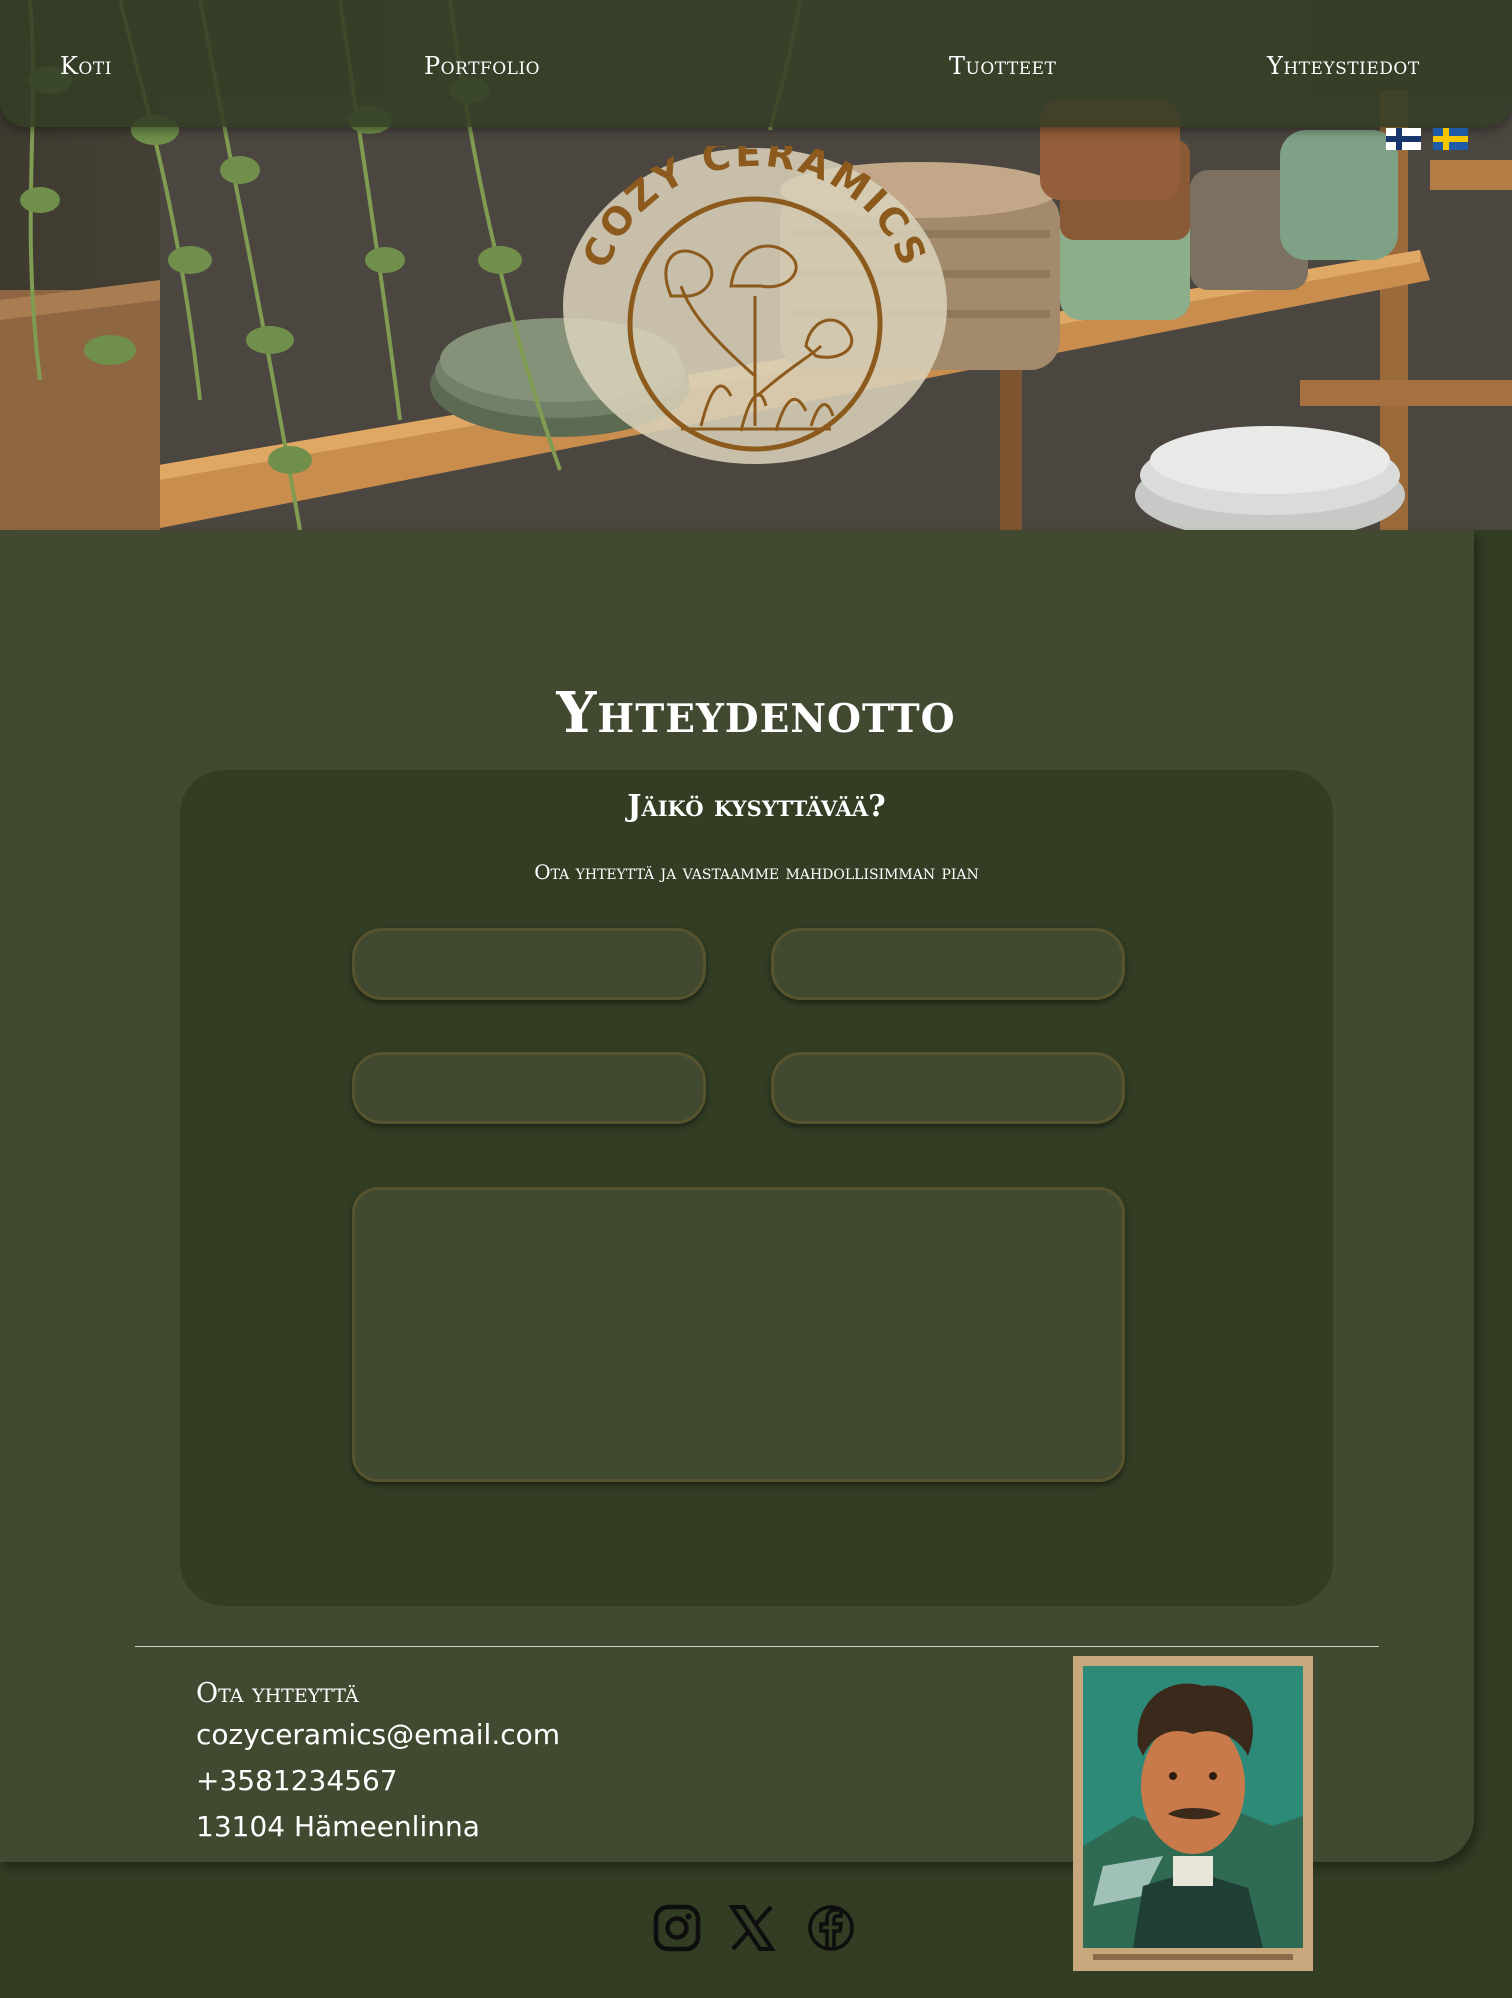 Image resolution: width=1512 pixels, height=1998 pixels. I want to click on nav-item-portfolio: Portfolio, so click(482, 66).